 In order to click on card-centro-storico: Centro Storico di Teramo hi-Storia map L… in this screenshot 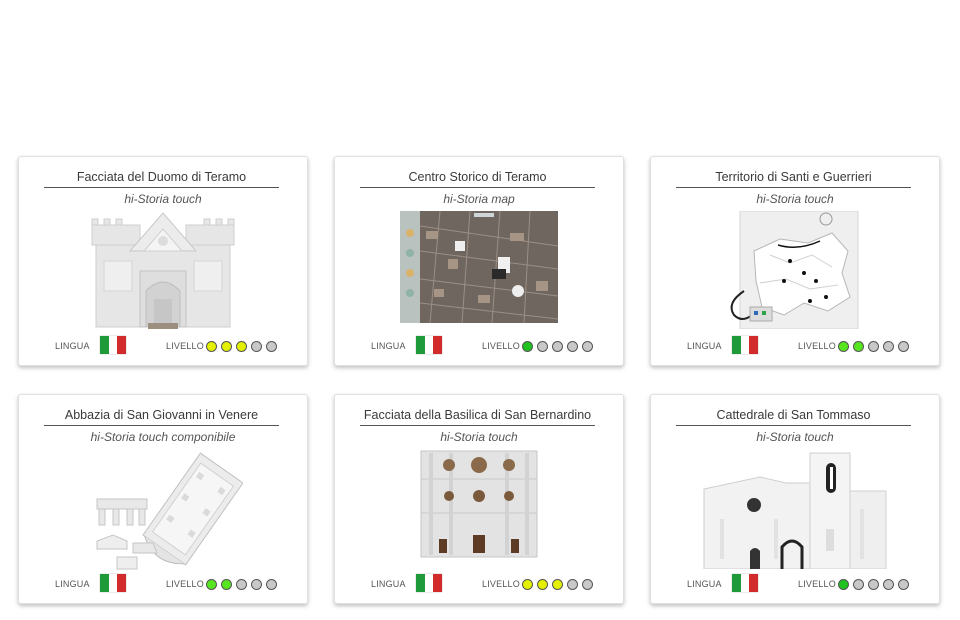, I will do `click(479, 261)`.